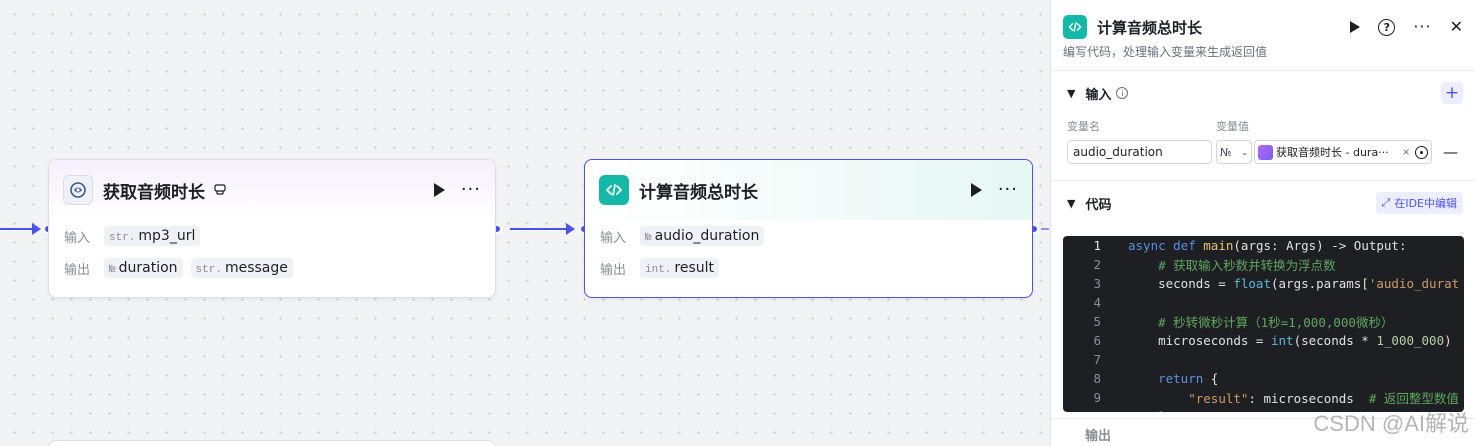  Describe the element at coordinates (976, 190) in the screenshot. I see `node2-run-button` at that location.